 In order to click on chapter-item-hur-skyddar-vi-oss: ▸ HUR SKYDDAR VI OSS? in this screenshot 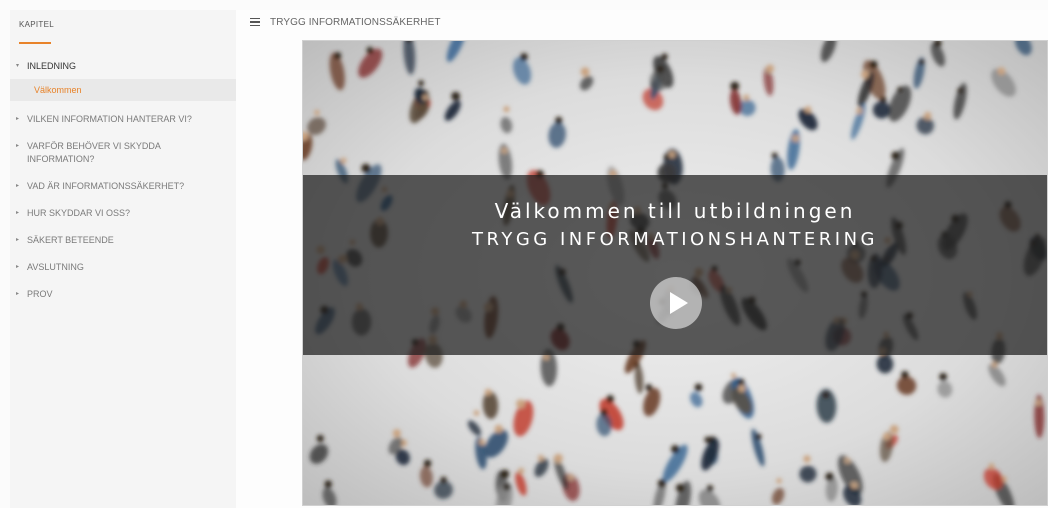, I will do `click(123, 213)`.